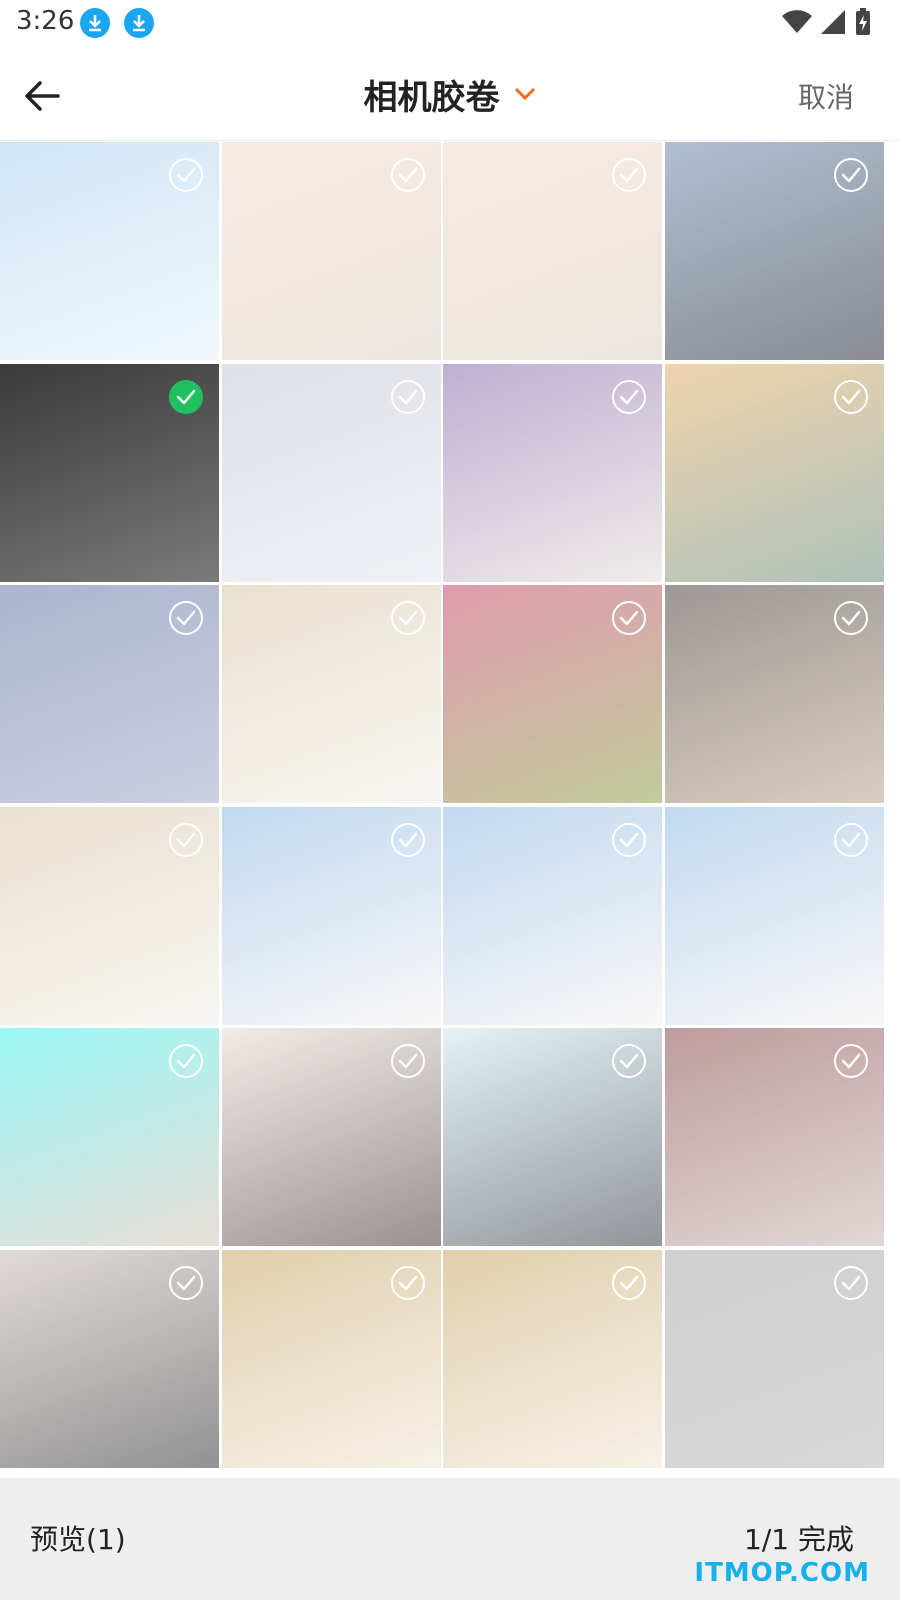 This screenshot has width=900, height=1600. What do you see at coordinates (833, 24) in the screenshot?
I see `signal-icon` at bounding box center [833, 24].